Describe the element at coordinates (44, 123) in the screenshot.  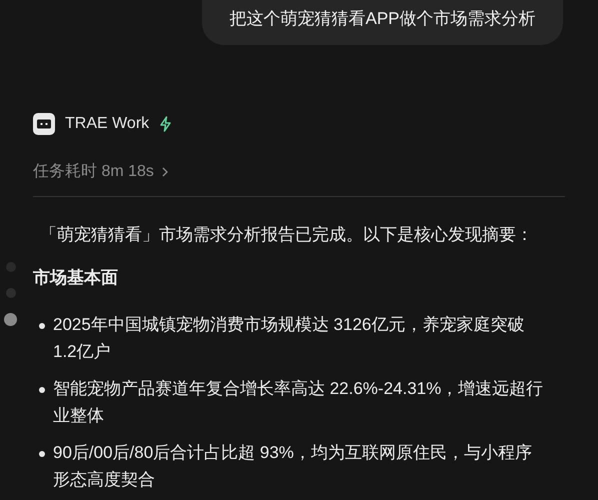
I see `bot-logo-icon` at that location.